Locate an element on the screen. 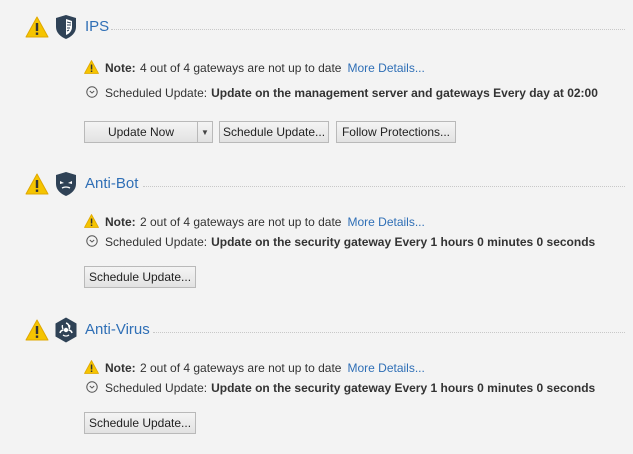 Image resolution: width=633 pixels, height=454 pixels. anti-virus-header: Anti-Virus is located at coordinates (325, 330).